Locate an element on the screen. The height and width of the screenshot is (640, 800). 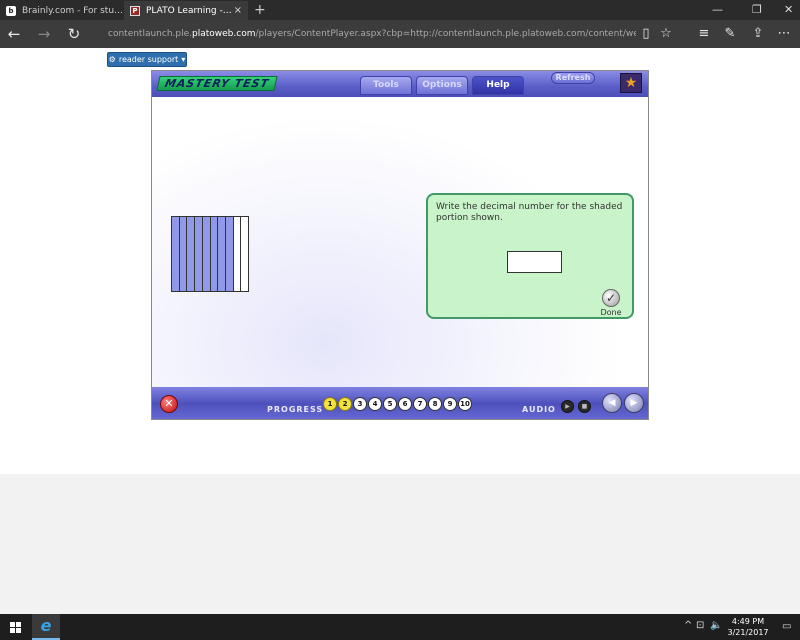
chevron-down-icon: ▾ is located at coordinates (183, 59).